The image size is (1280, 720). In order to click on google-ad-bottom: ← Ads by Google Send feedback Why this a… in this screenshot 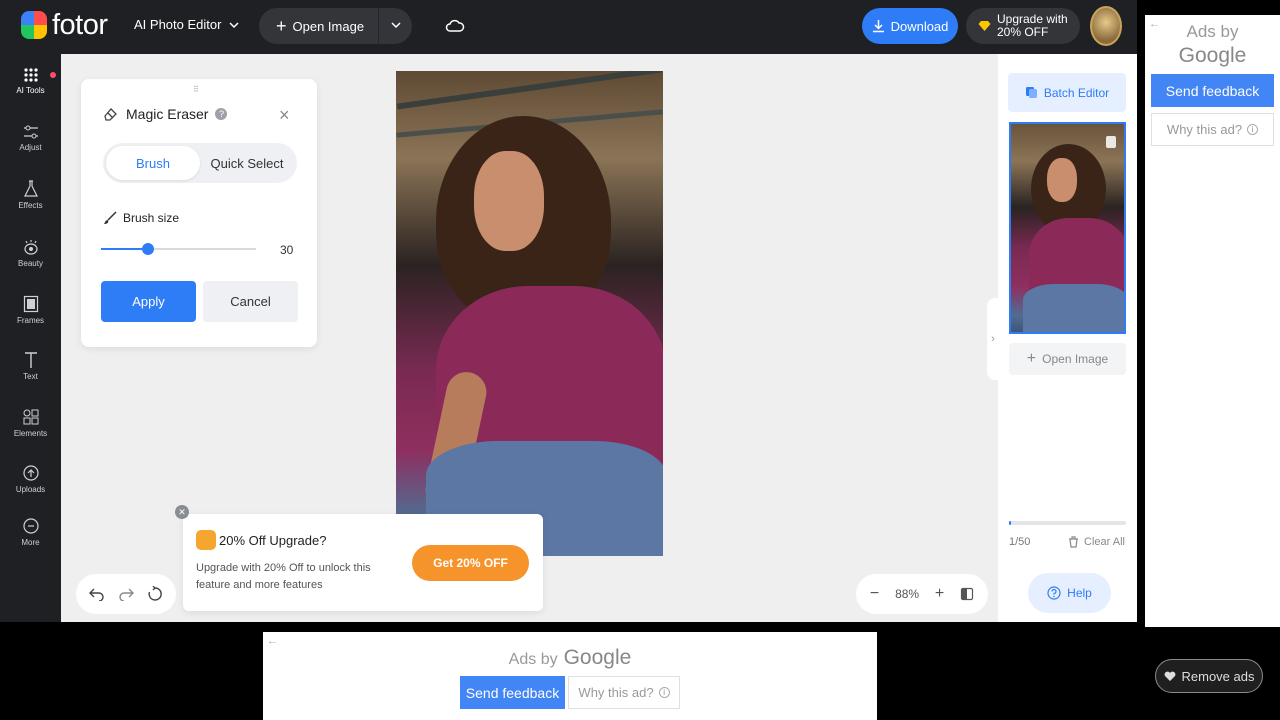, I will do `click(570, 676)`.